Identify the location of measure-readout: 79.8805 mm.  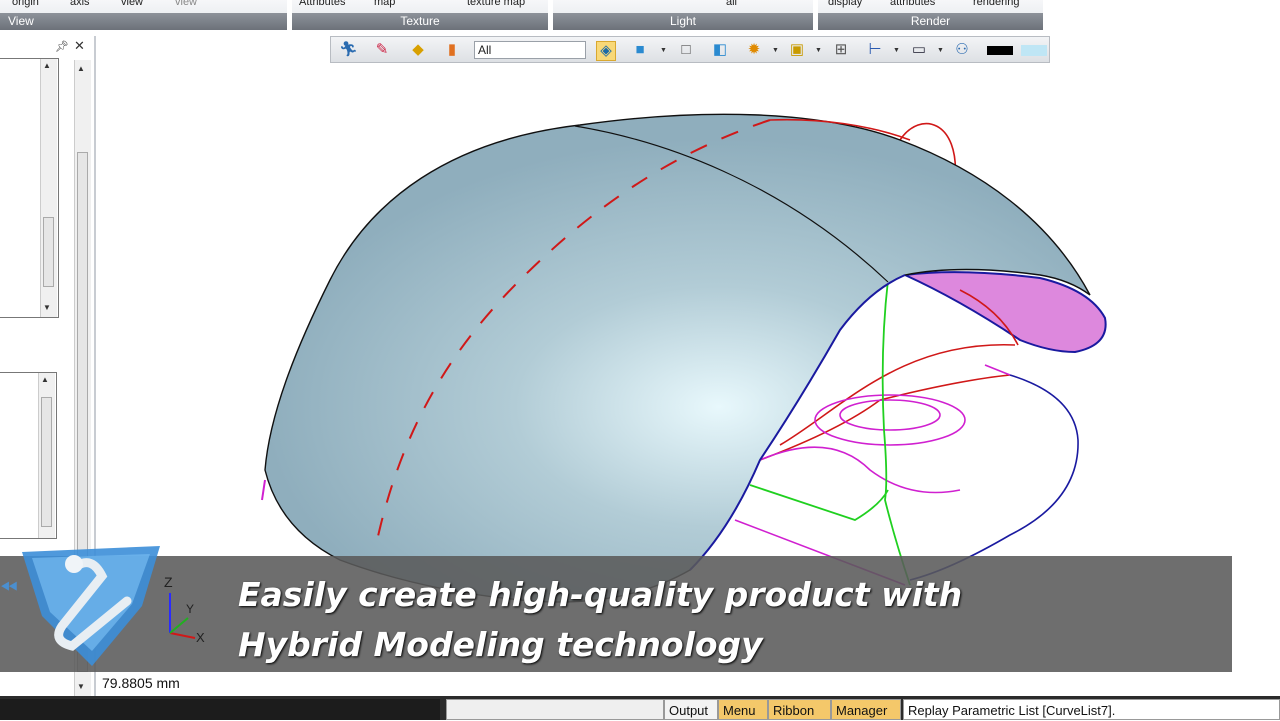
(688, 684).